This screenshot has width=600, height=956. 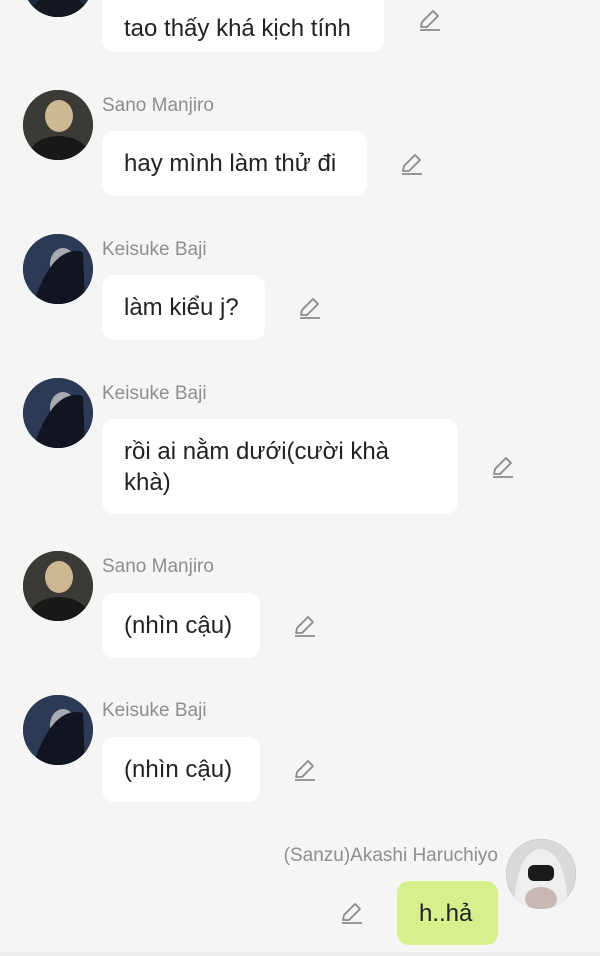 I want to click on message-text: làm kiểu j?, so click(x=181, y=307).